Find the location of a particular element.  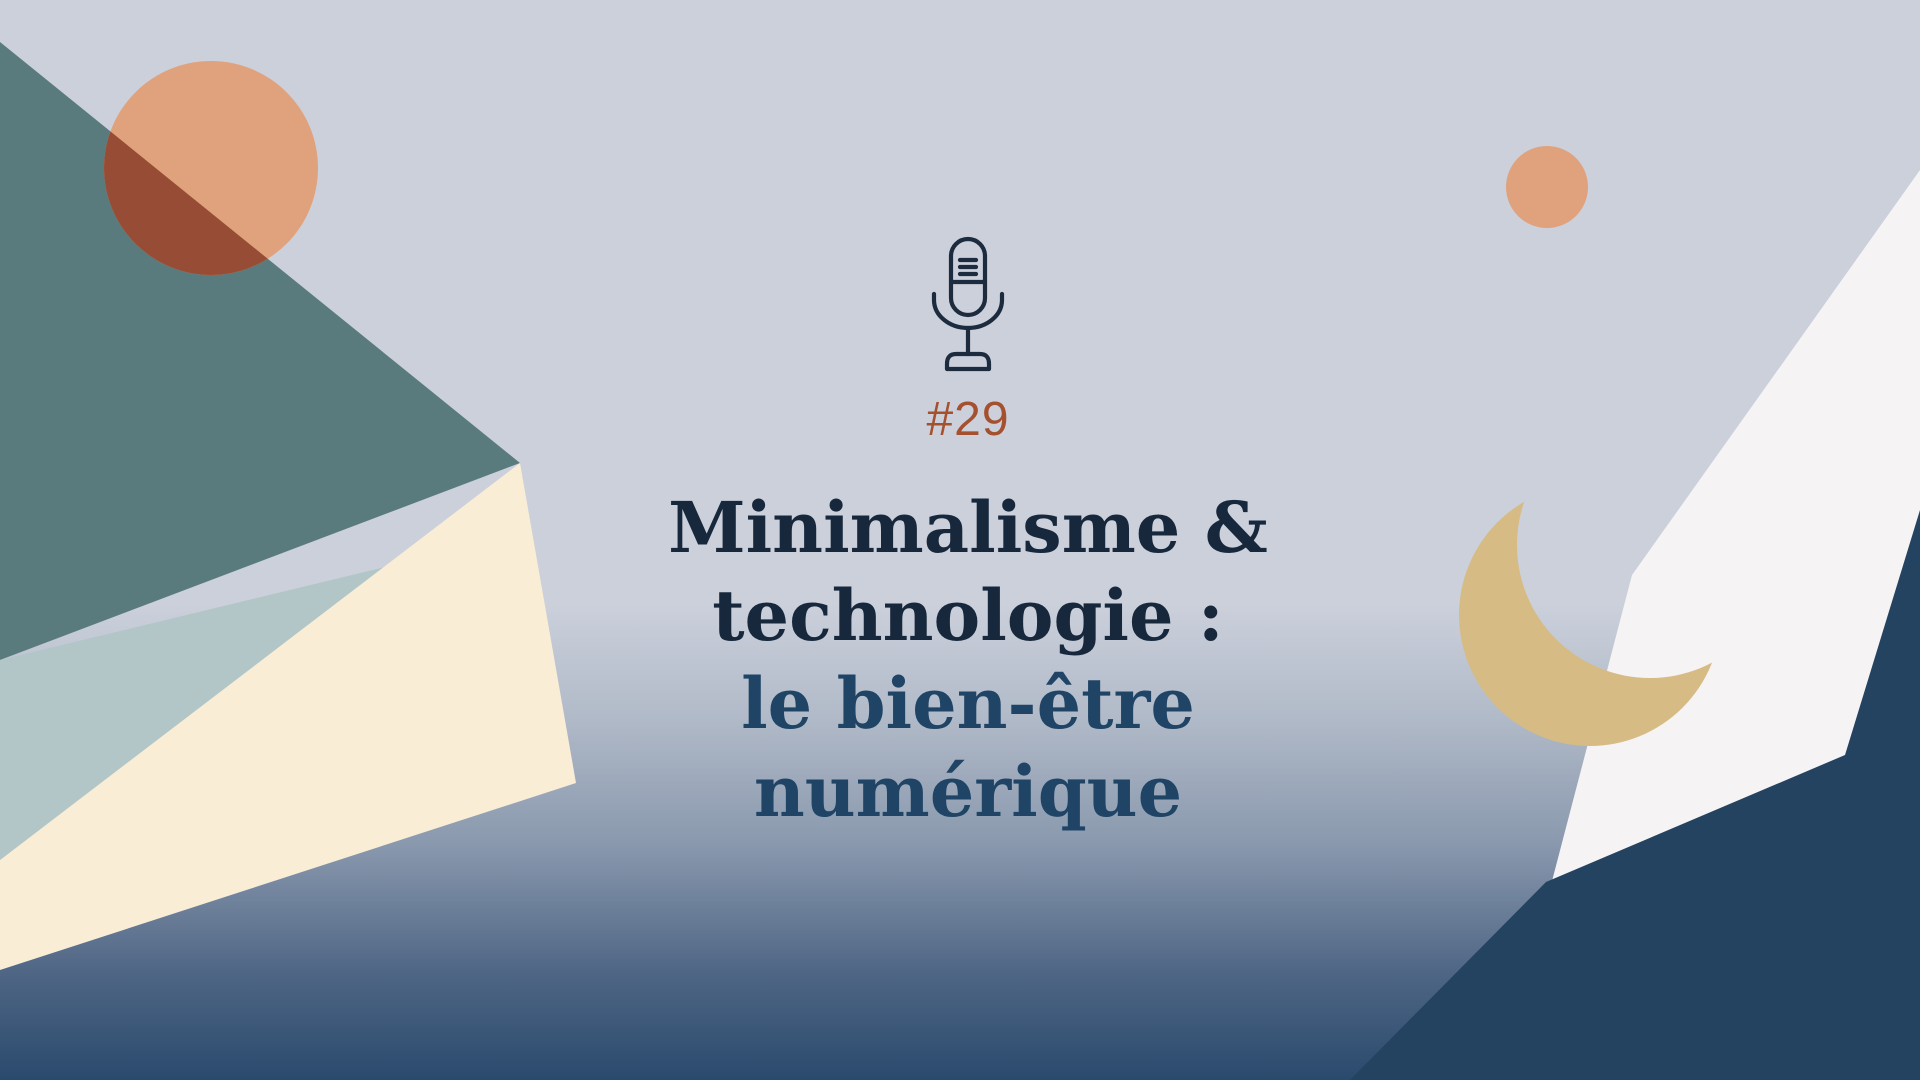

title-line-3: le bien-être is located at coordinates (968, 703).